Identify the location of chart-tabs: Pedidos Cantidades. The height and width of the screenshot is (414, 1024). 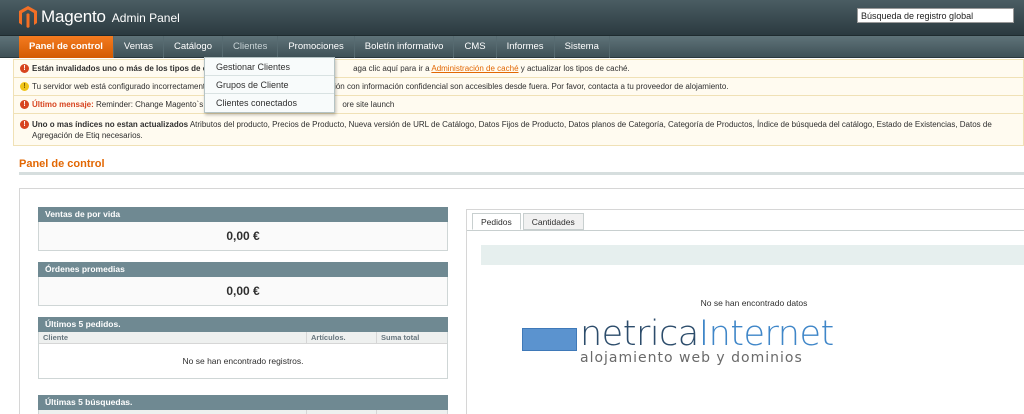
(529, 221).